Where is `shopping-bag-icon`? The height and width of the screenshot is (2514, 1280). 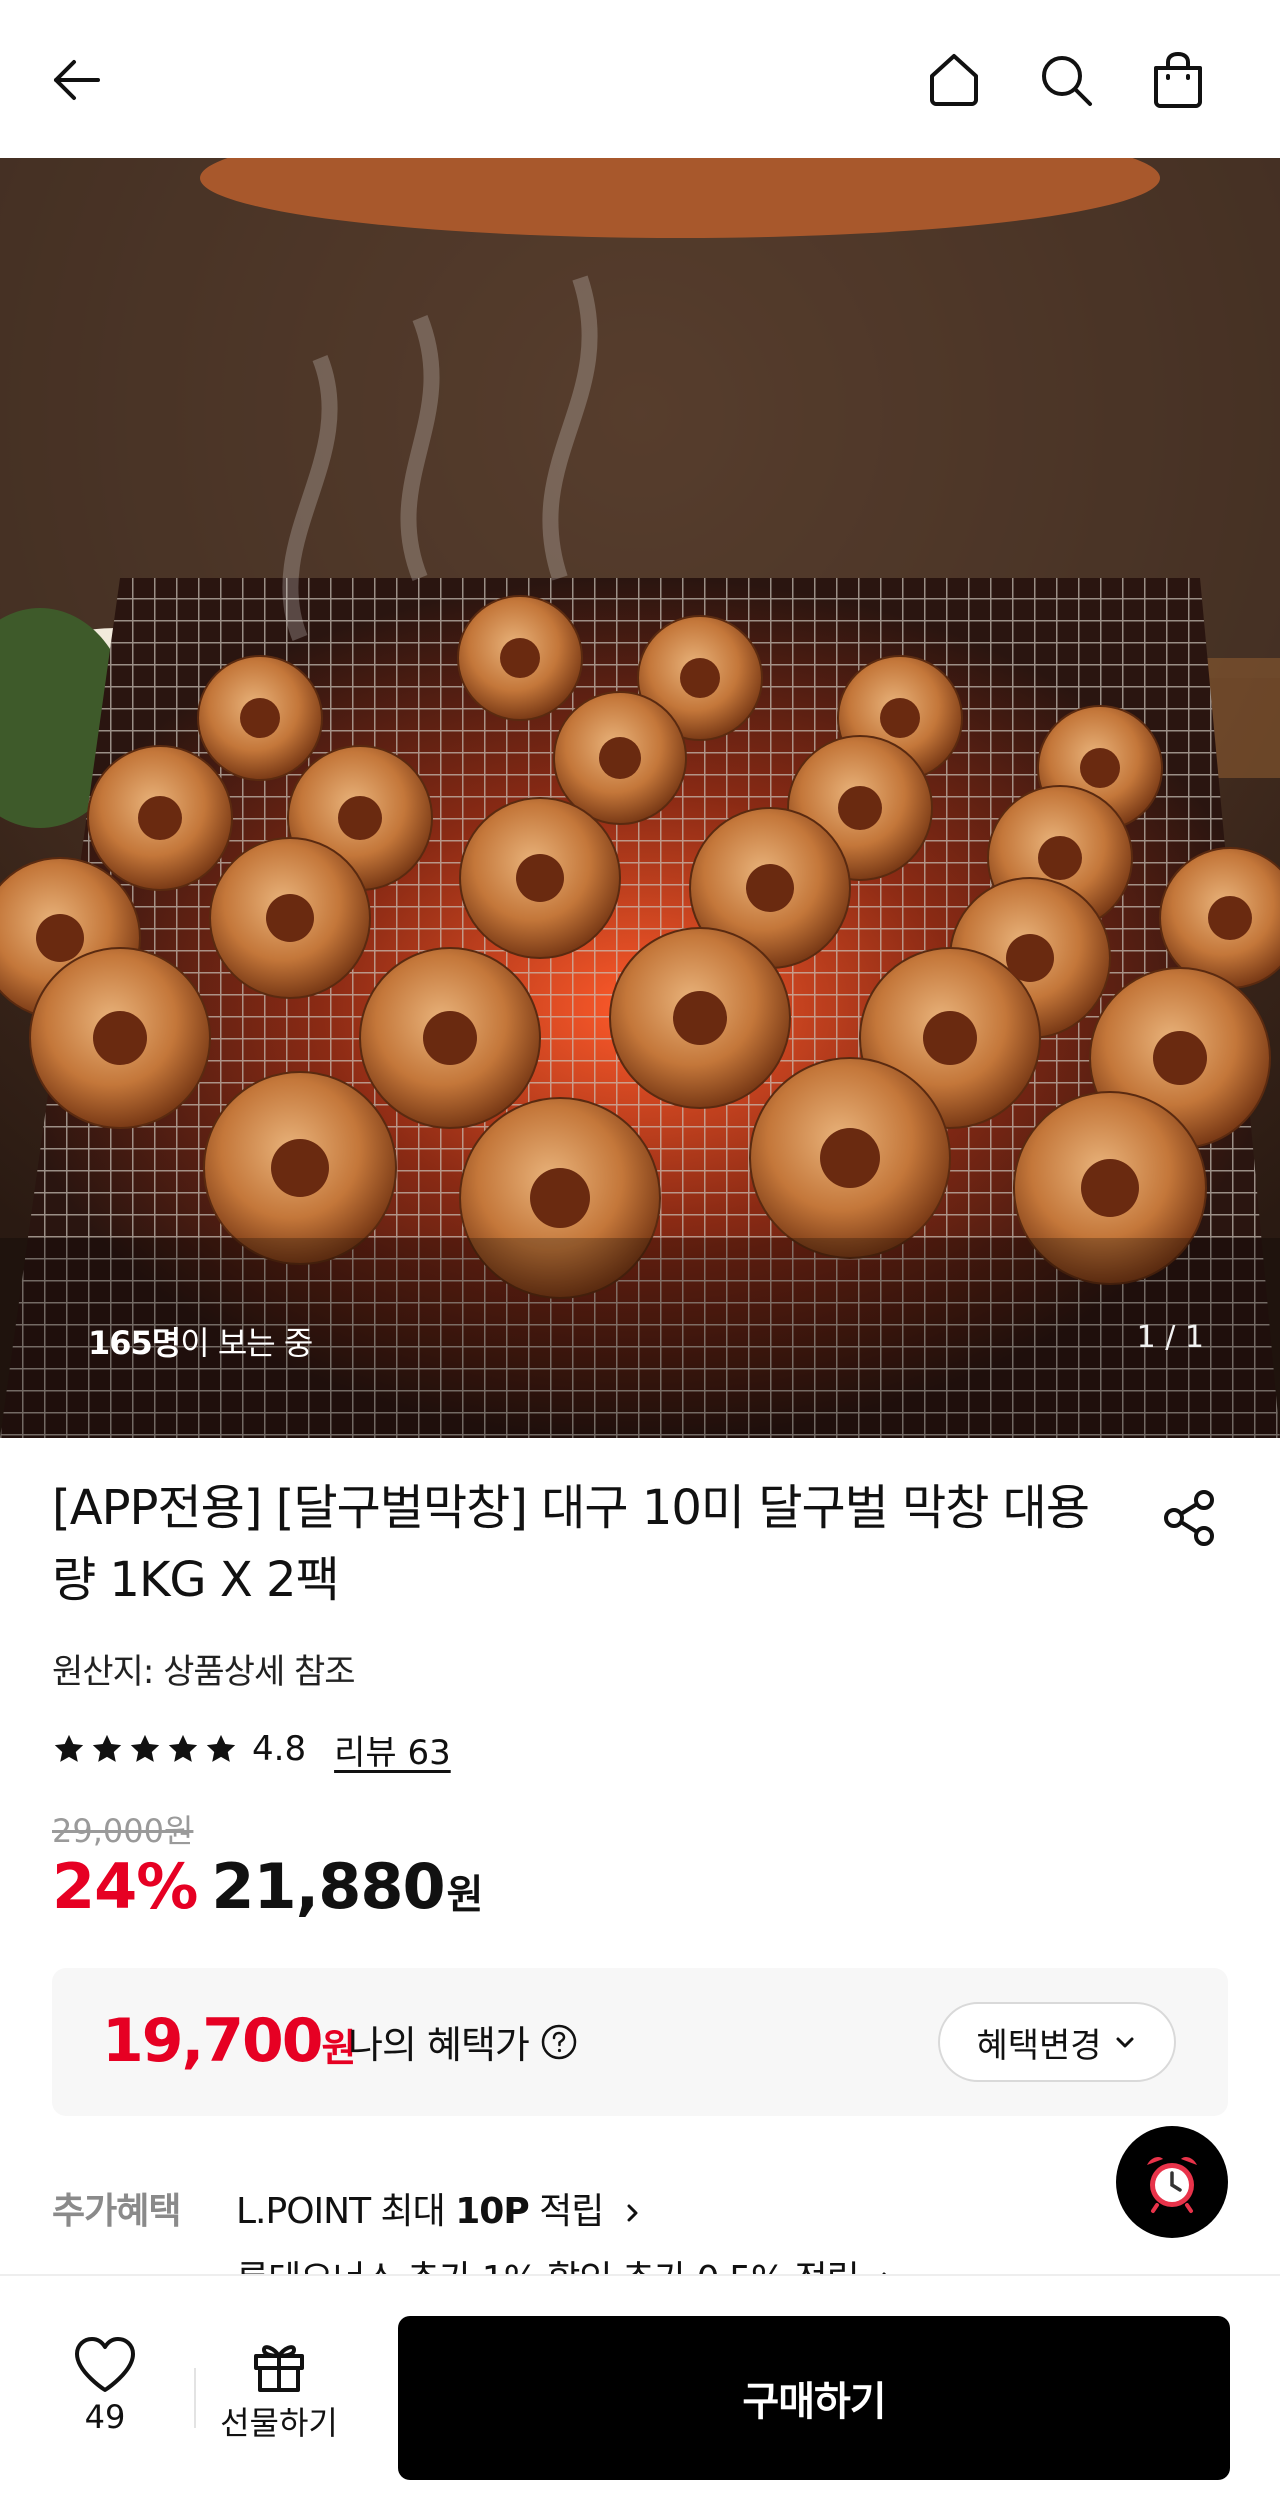 shopping-bag-icon is located at coordinates (1178, 80).